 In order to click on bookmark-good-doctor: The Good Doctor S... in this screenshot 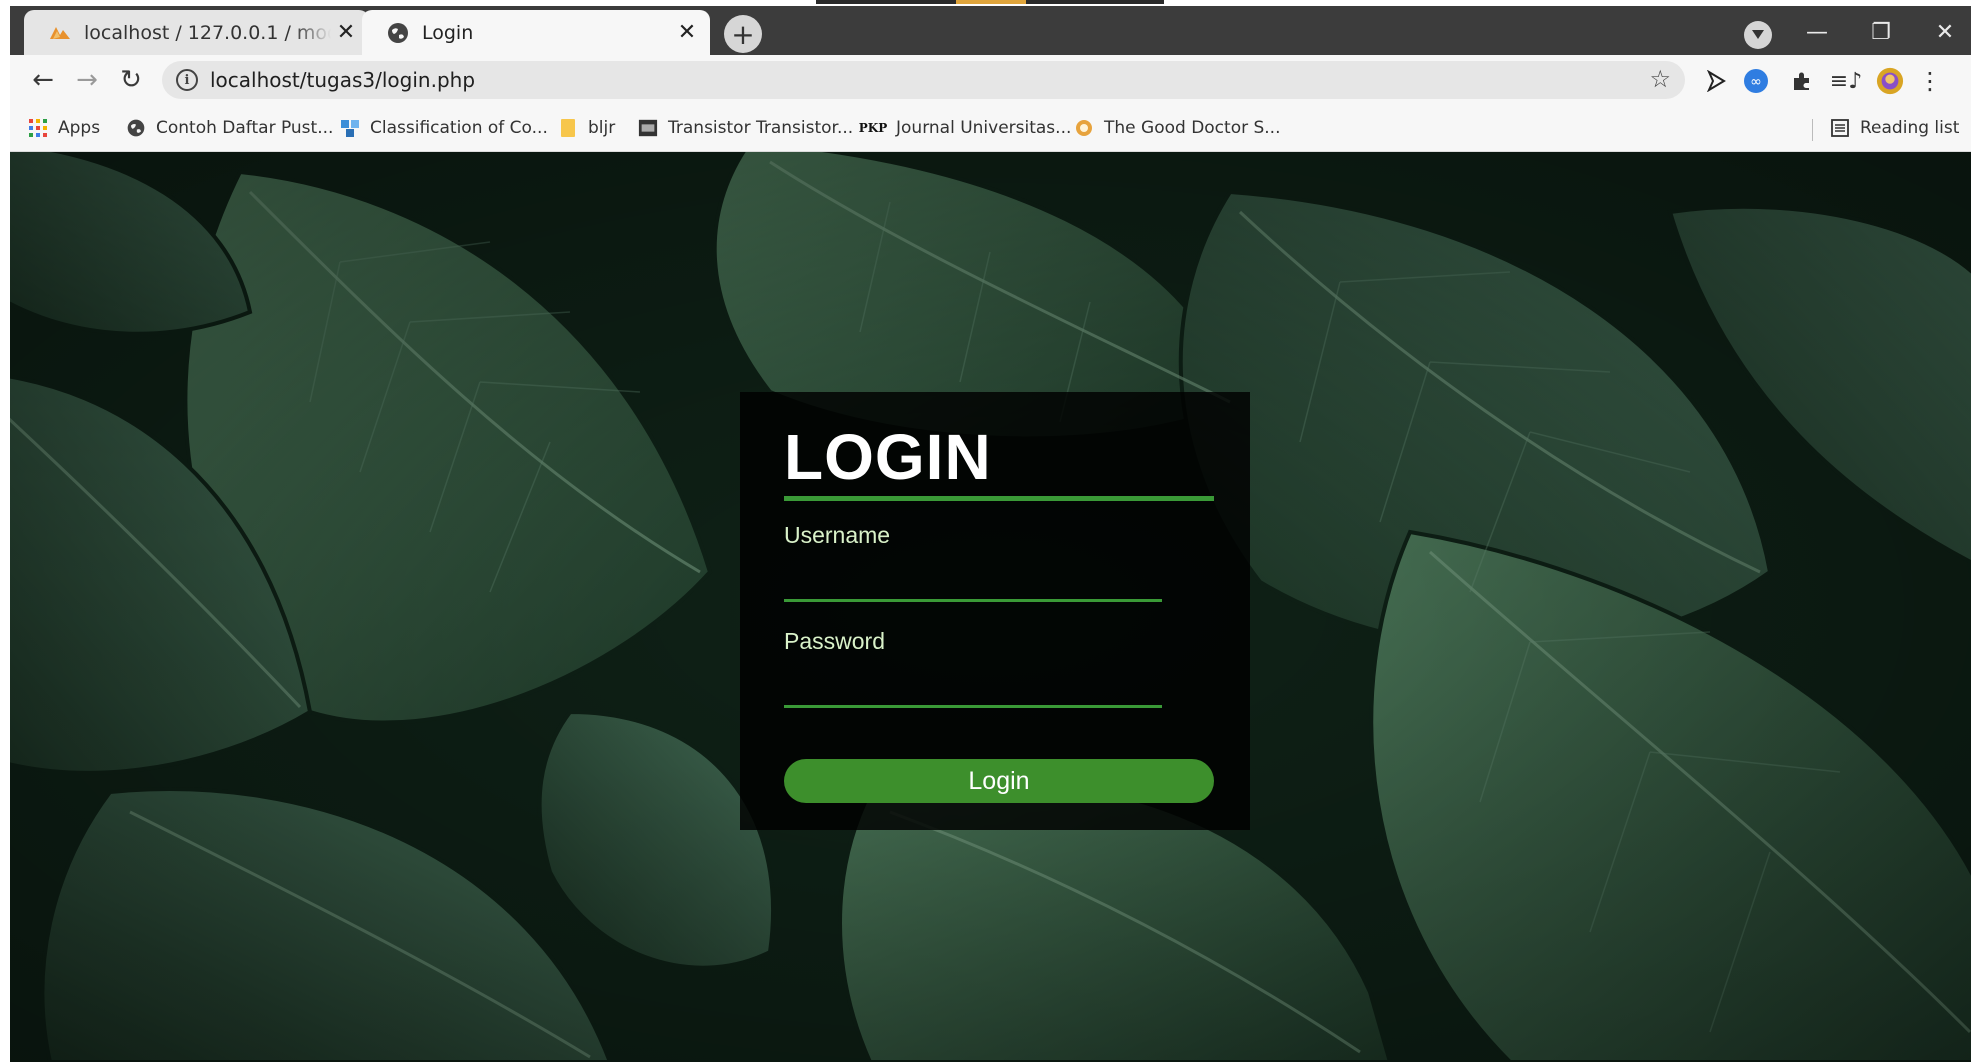, I will do `click(1177, 128)`.